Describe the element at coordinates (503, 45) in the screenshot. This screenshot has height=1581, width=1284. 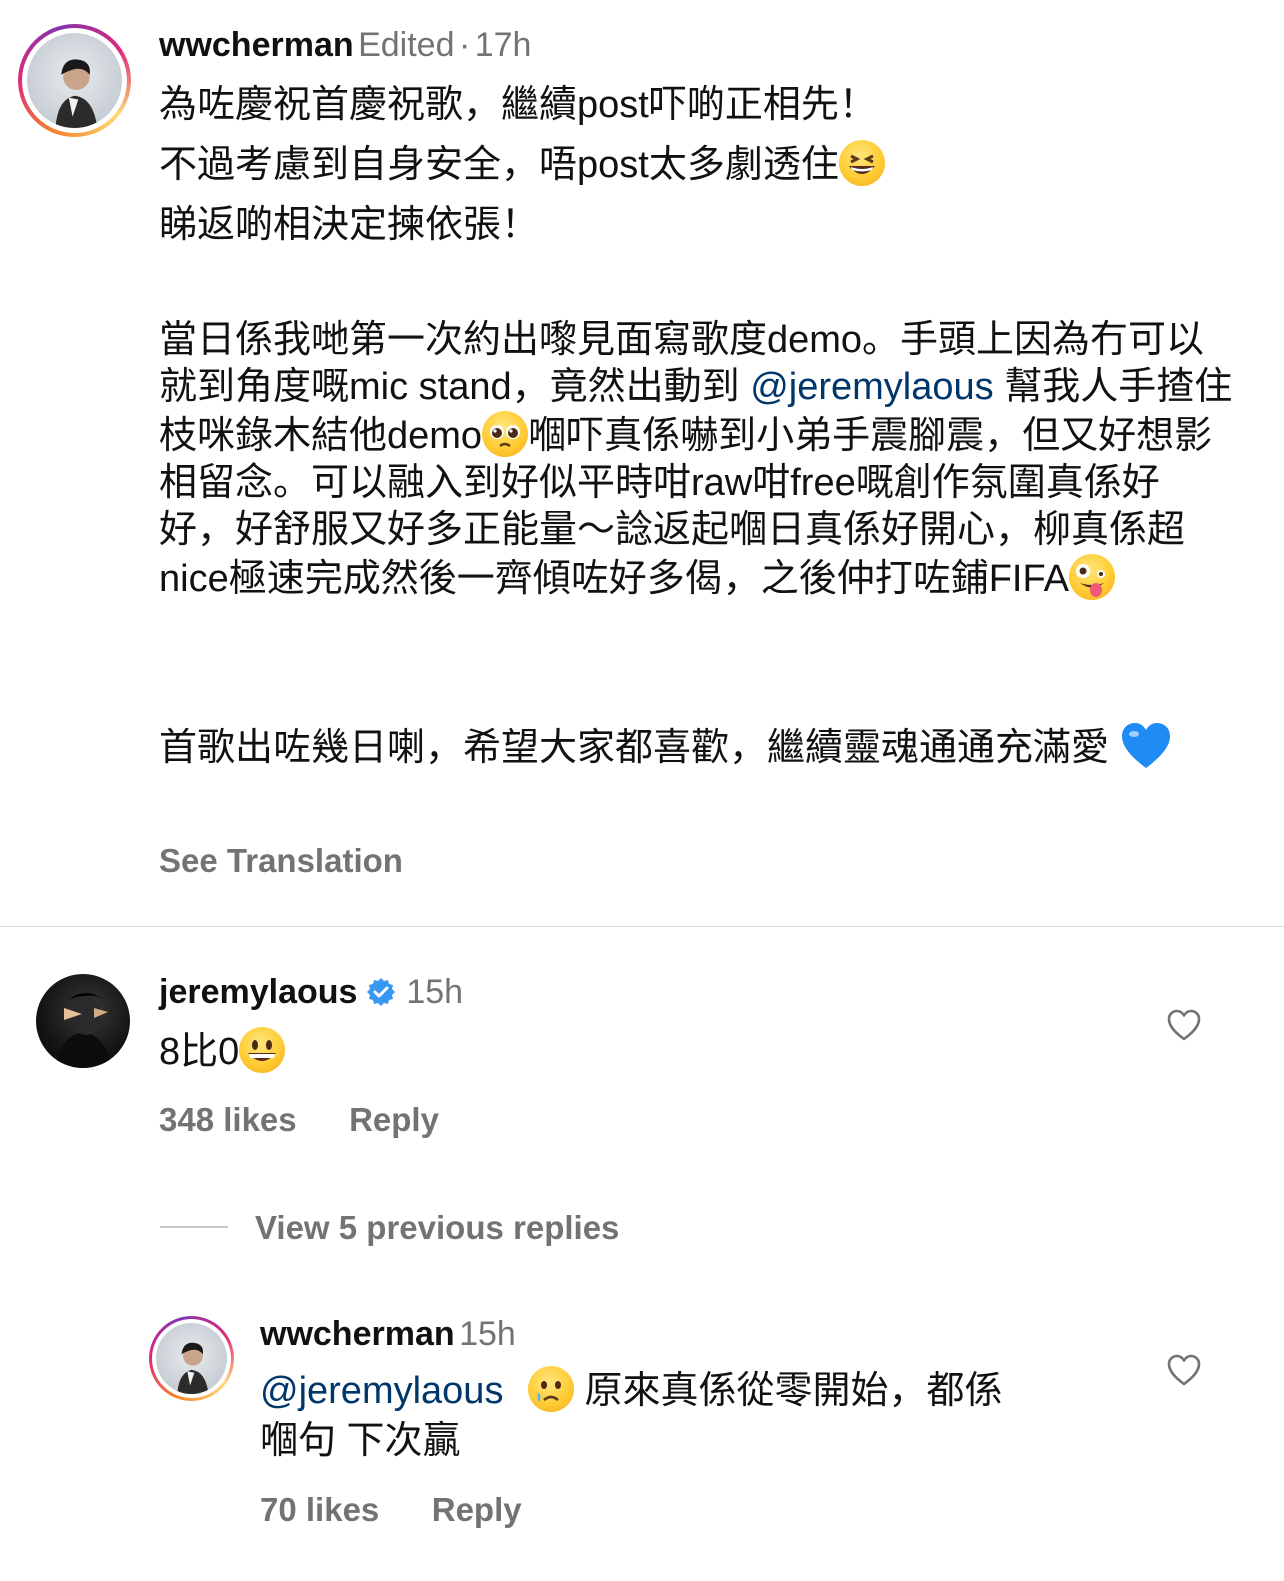
I see `post-time: 17h` at that location.